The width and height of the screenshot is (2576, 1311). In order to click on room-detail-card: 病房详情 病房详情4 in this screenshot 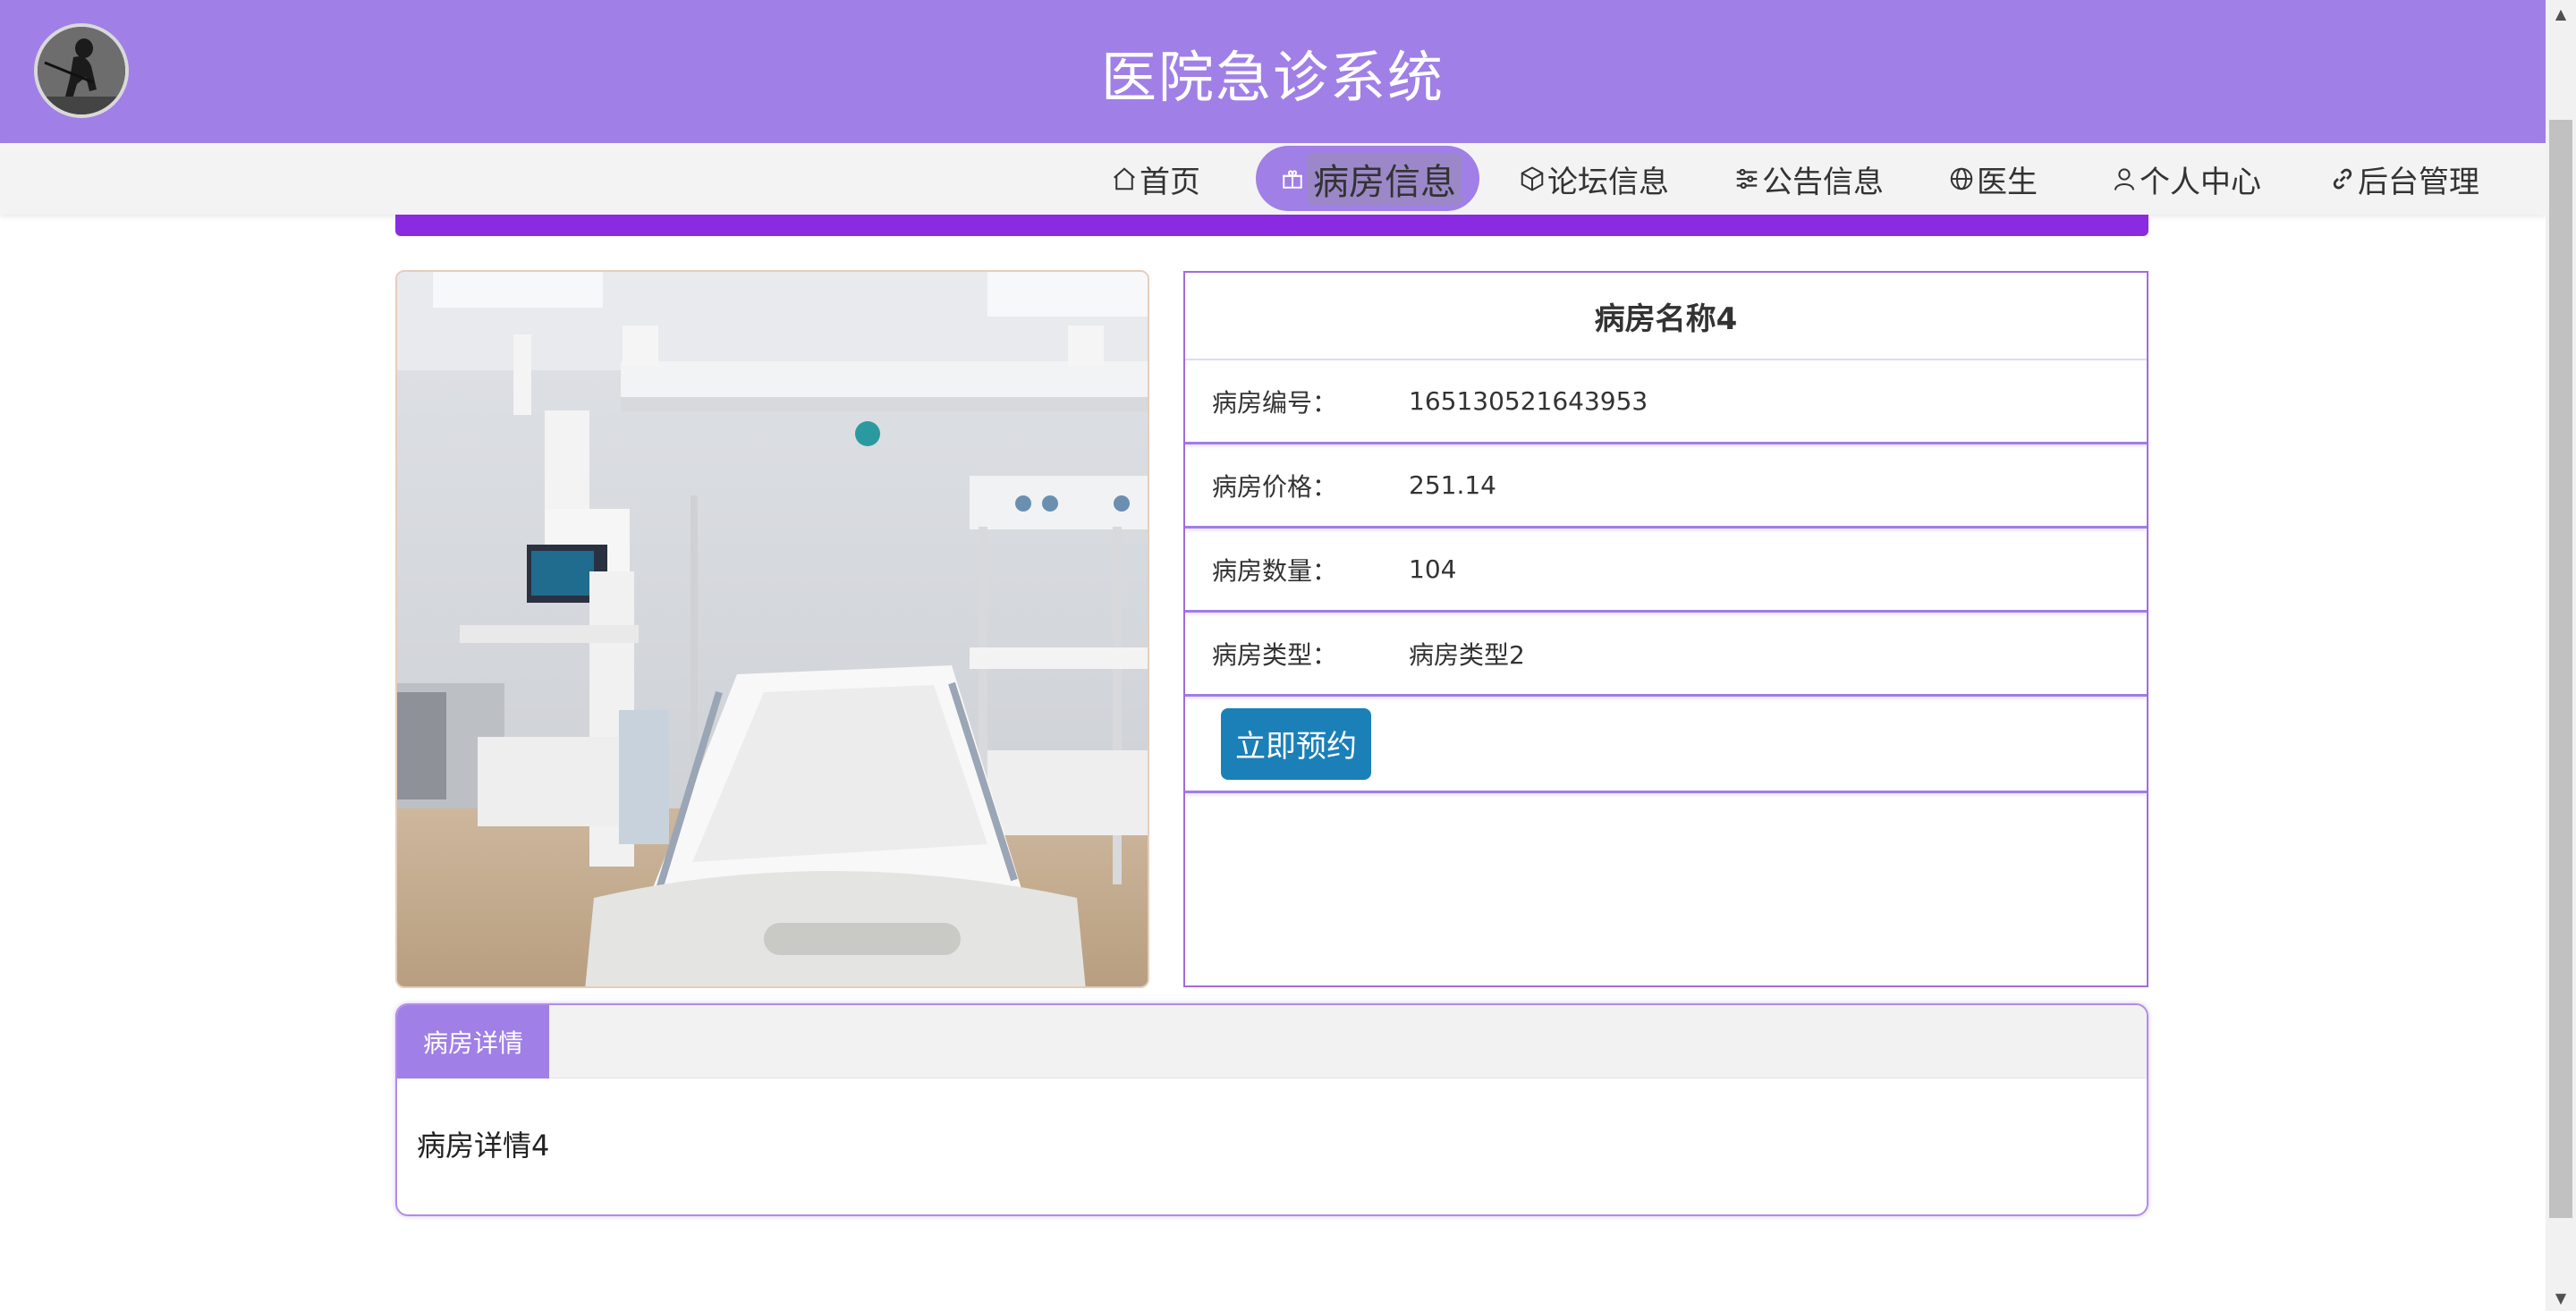, I will do `click(1271, 1109)`.